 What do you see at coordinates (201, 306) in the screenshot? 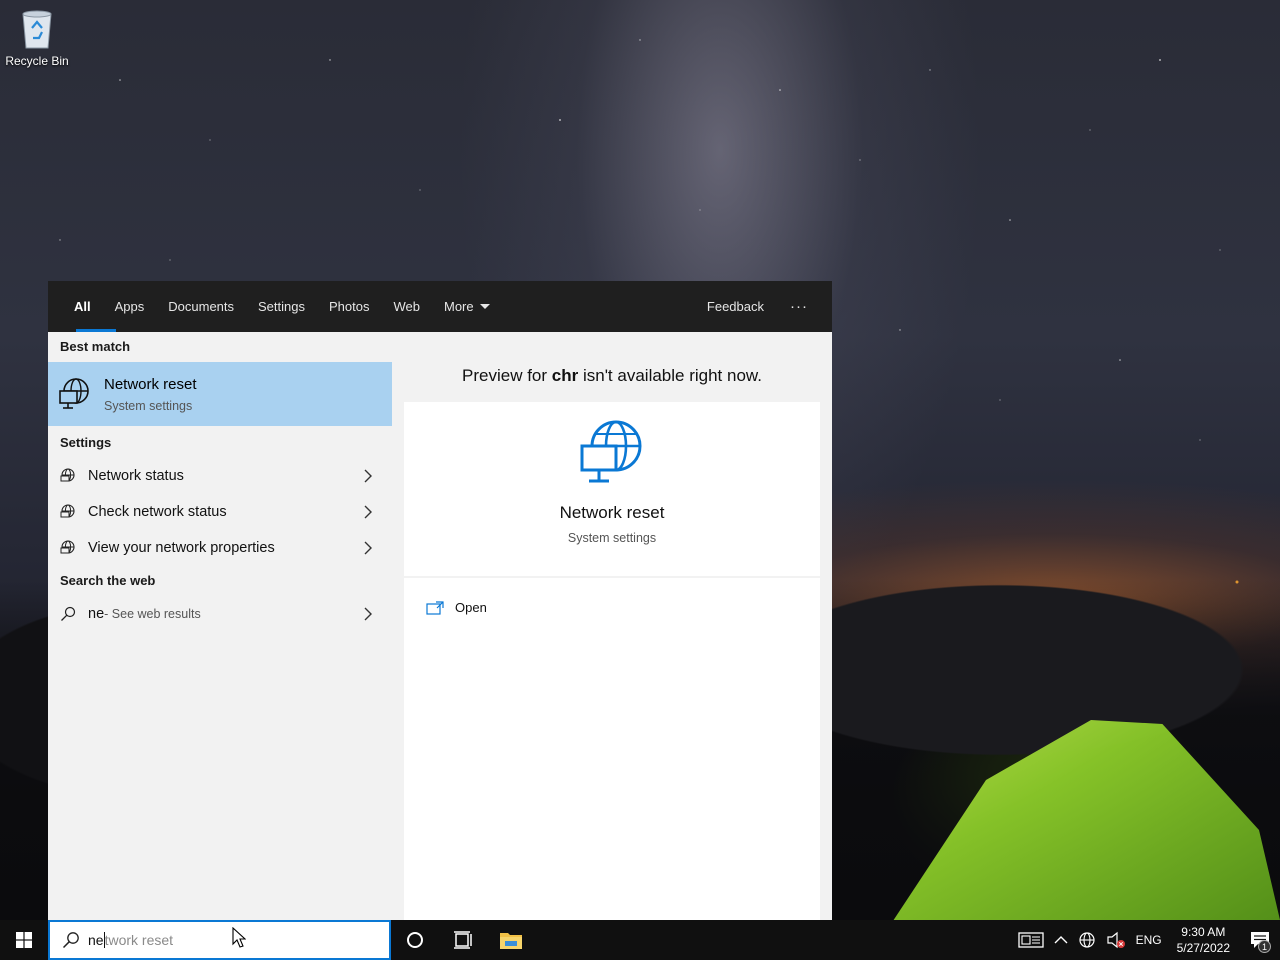
I see `tab-documents: Documents` at bounding box center [201, 306].